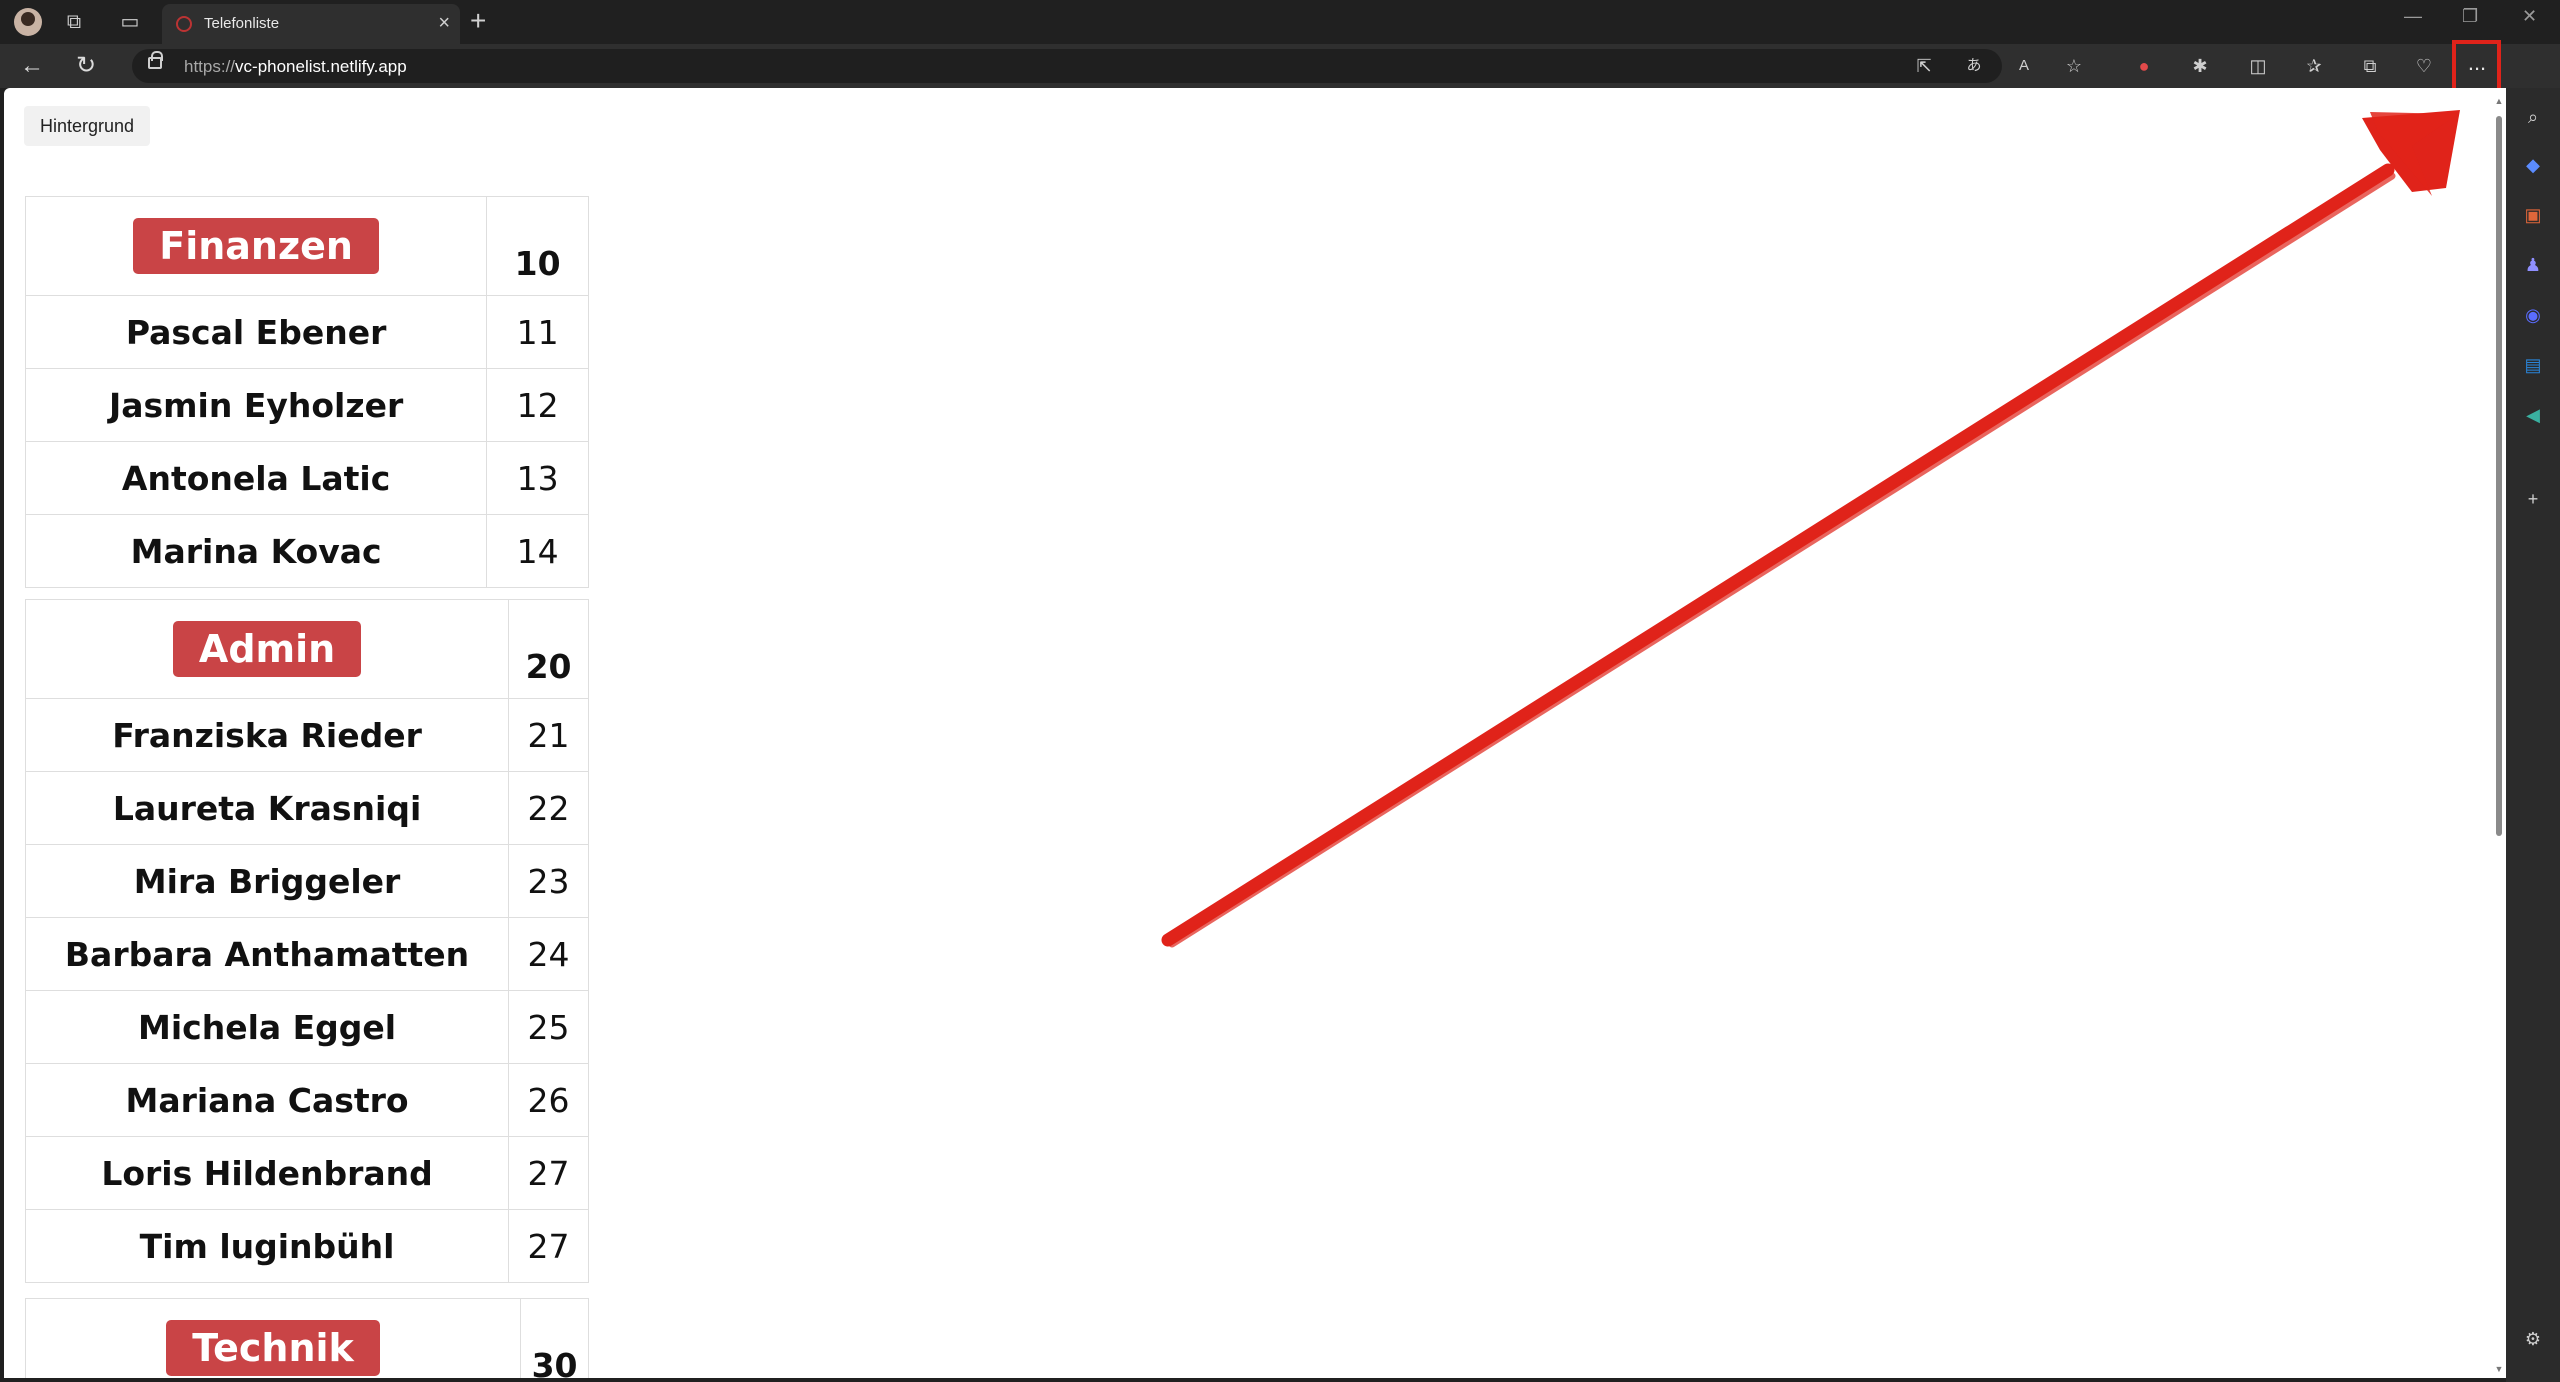  What do you see at coordinates (32, 66) in the screenshot?
I see `back-icon: ←` at bounding box center [32, 66].